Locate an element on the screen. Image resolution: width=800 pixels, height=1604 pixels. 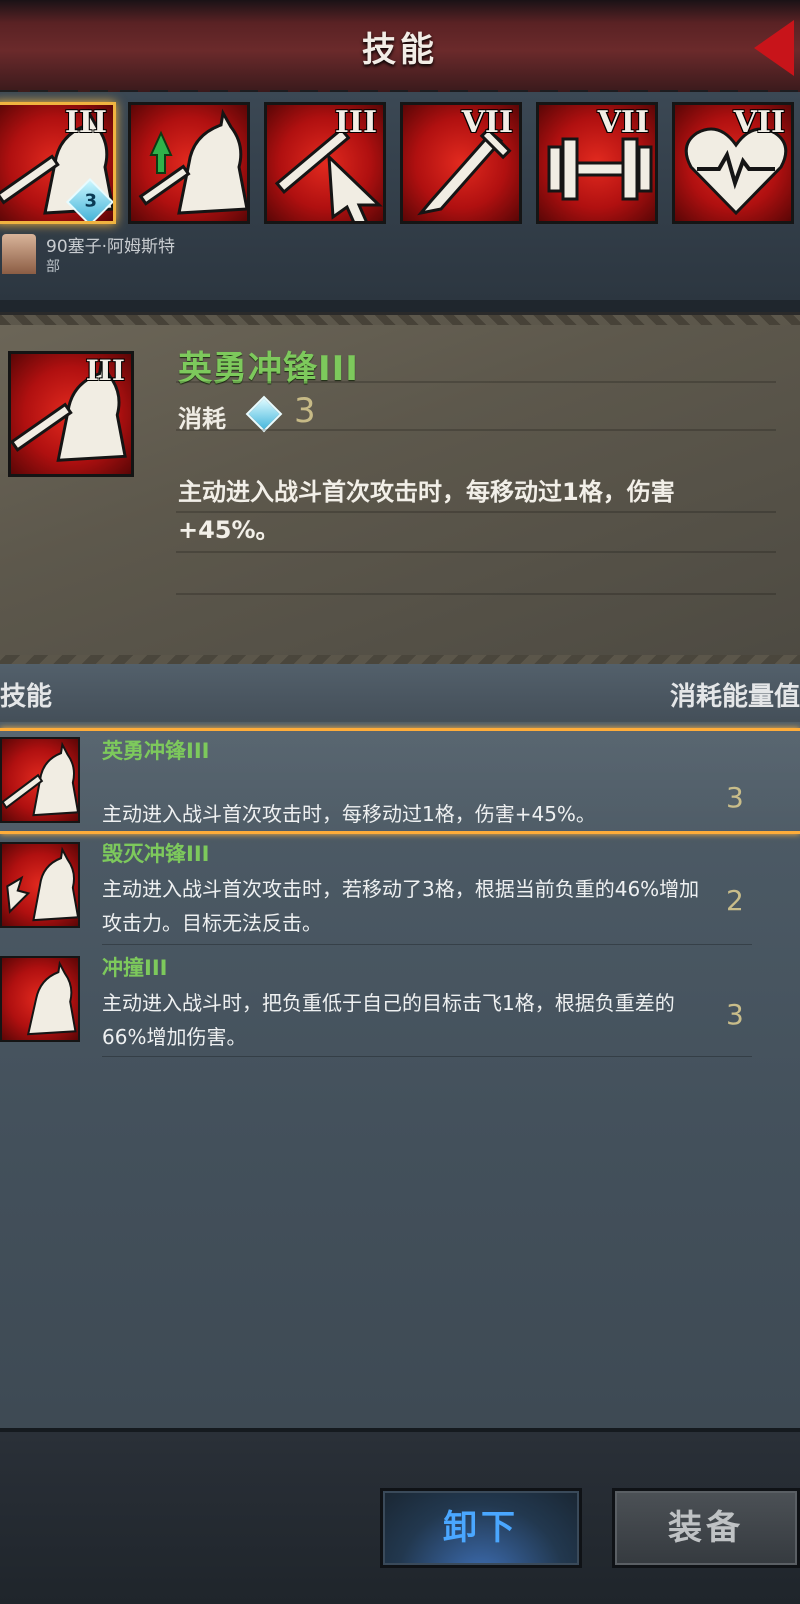
skill-slot-1: III 3 is located at coordinates (58, 163).